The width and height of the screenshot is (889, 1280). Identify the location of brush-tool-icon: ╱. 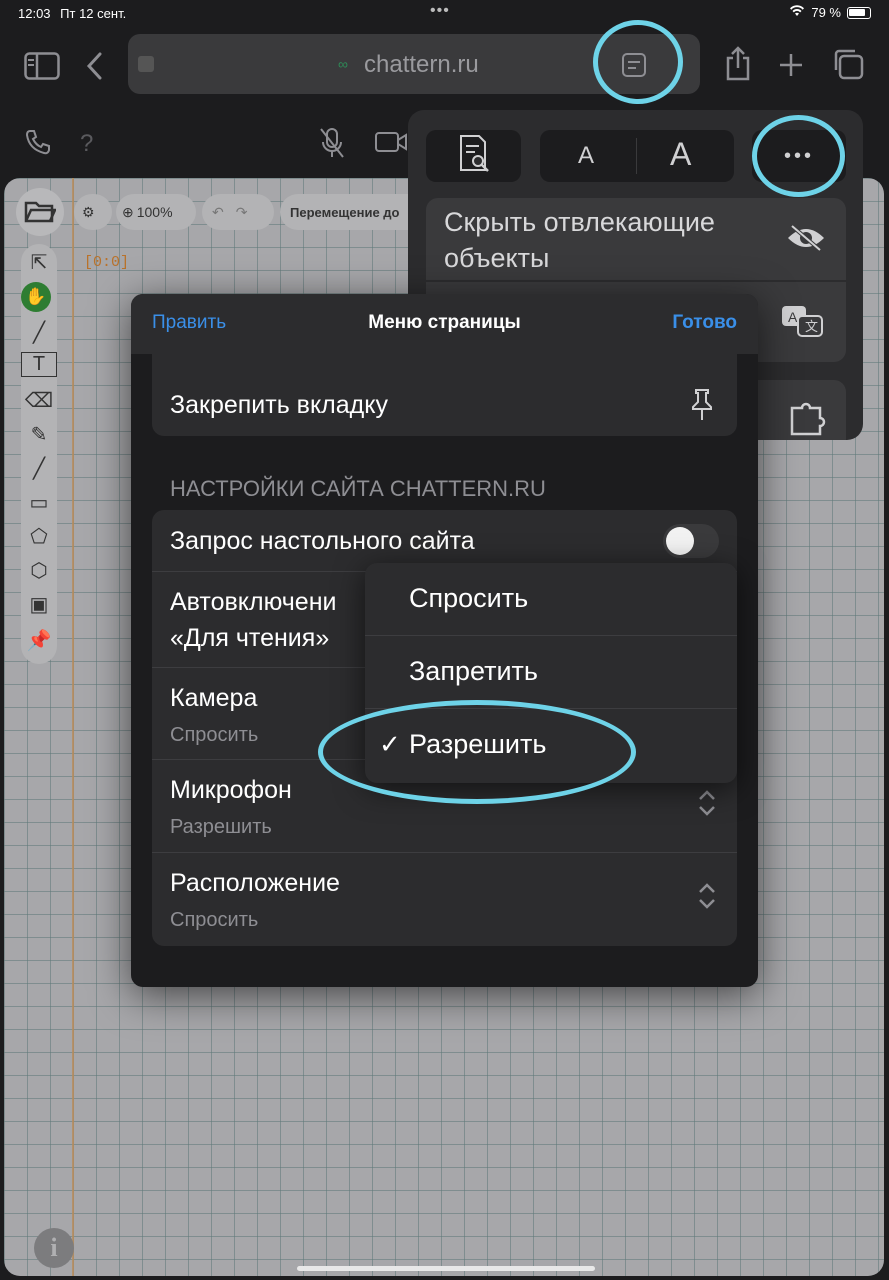
(39, 332).